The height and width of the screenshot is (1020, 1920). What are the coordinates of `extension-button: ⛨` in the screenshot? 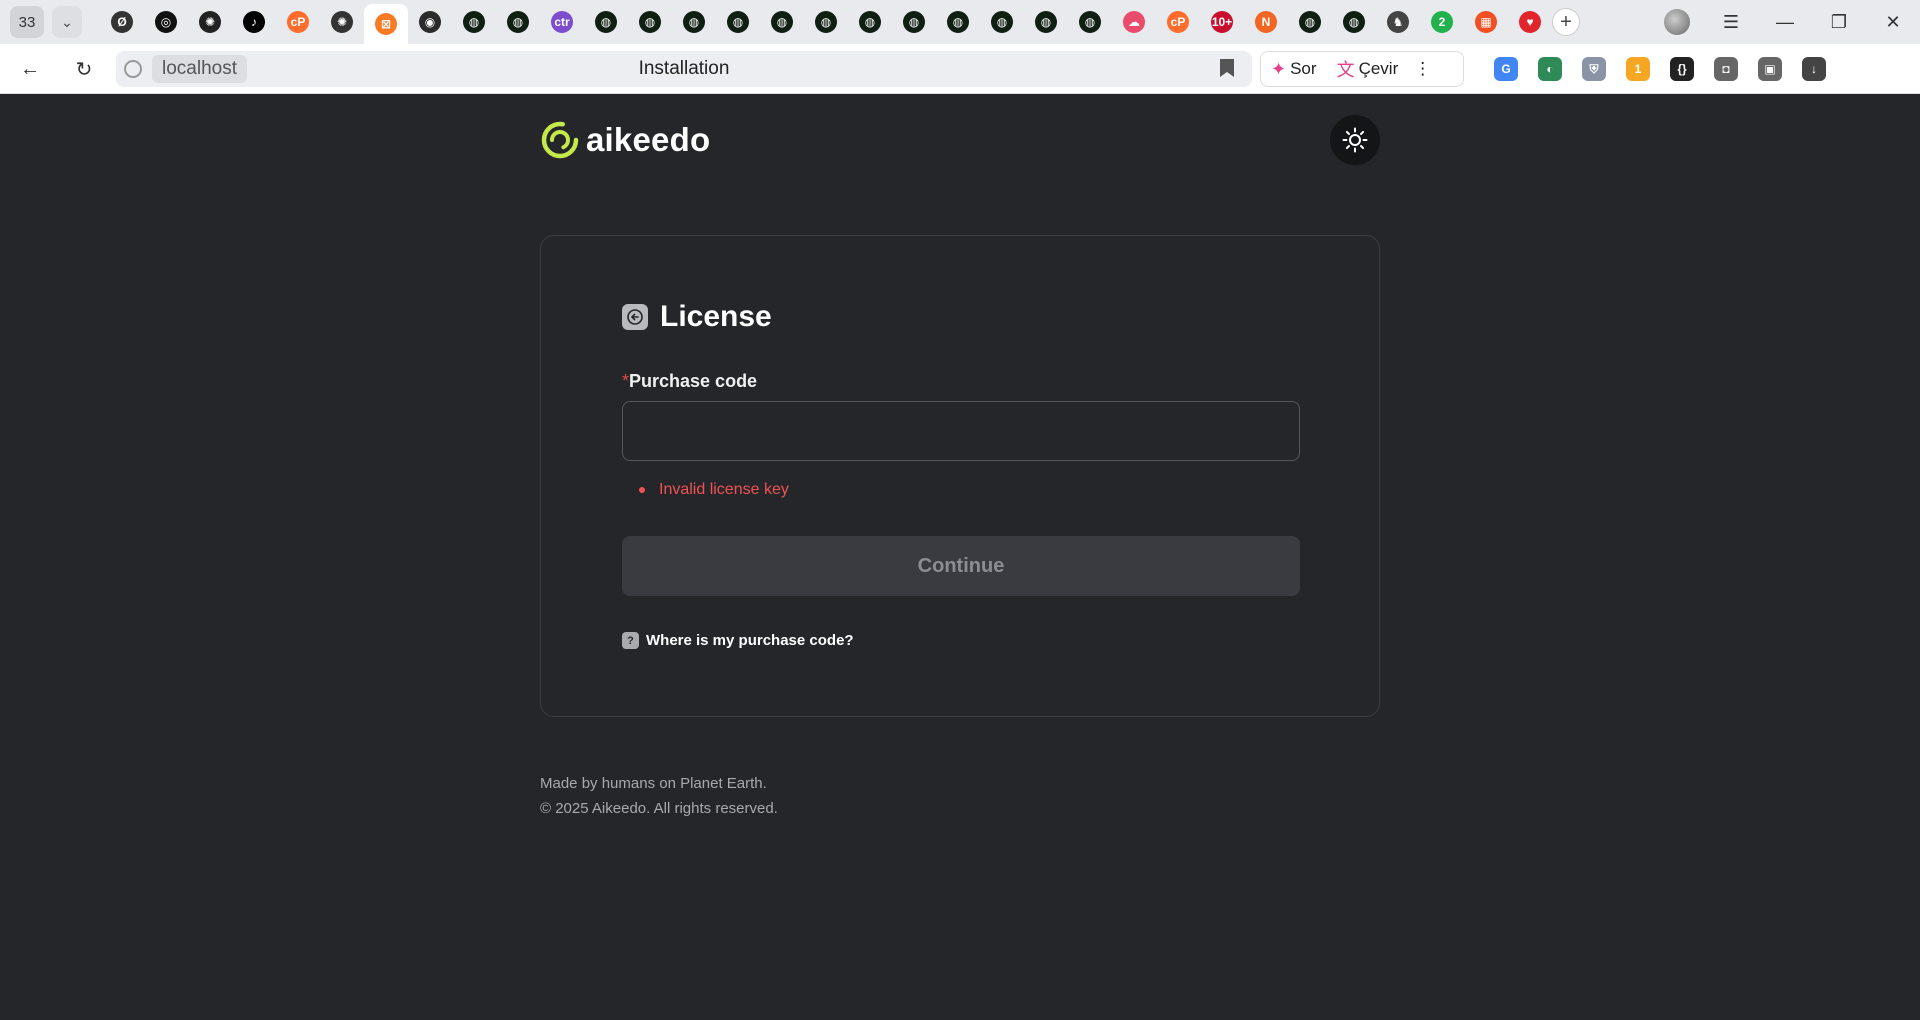 It's located at (1594, 69).